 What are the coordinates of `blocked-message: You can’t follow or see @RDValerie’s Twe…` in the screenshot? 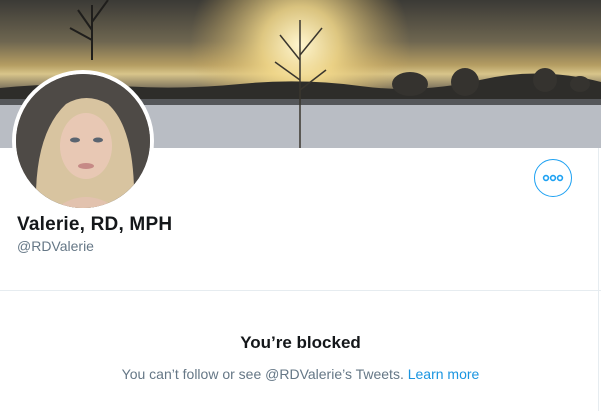 It's located at (262, 374).